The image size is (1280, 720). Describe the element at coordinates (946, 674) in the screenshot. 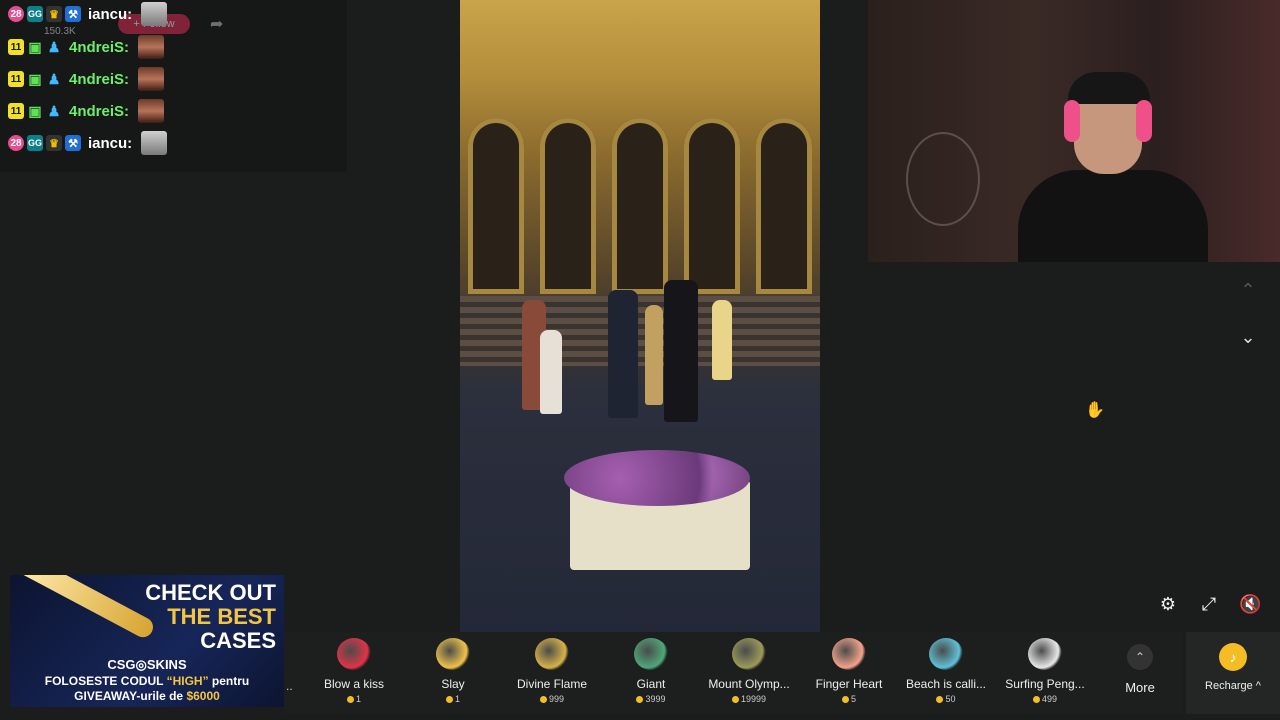

I see `gift-item: Beach is calli... 50` at that location.